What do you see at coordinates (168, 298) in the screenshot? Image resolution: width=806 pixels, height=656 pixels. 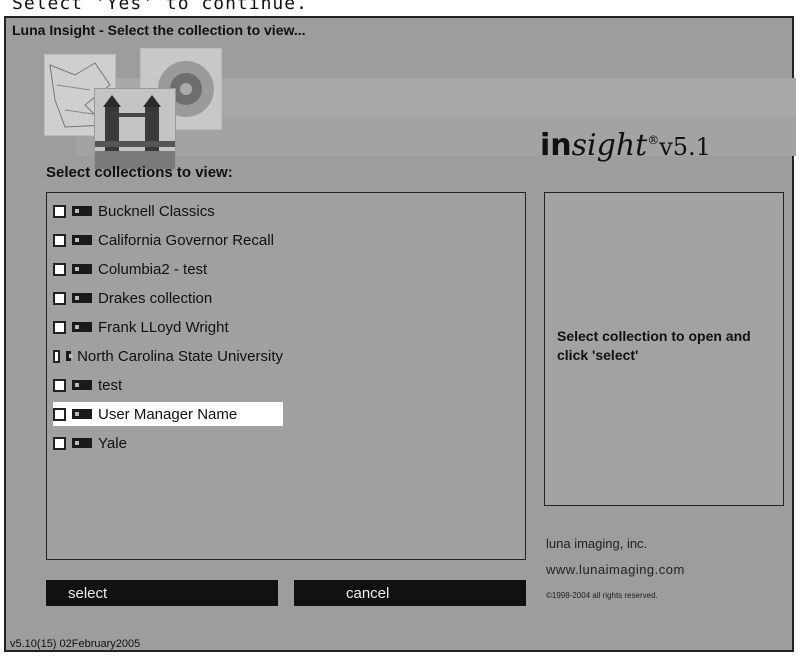 I see `list-item: Drakes collection` at bounding box center [168, 298].